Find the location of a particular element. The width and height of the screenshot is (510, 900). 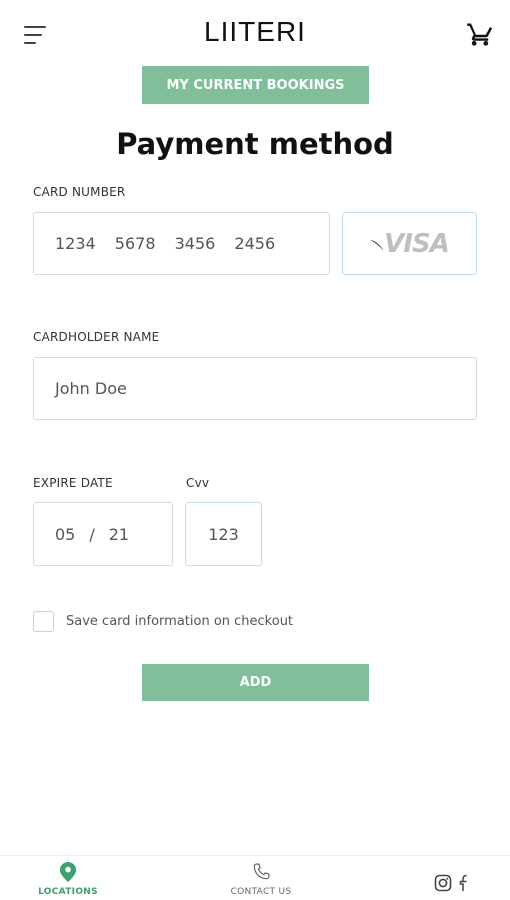

nav-contact-us: CONTACT US is located at coordinates (261, 879).